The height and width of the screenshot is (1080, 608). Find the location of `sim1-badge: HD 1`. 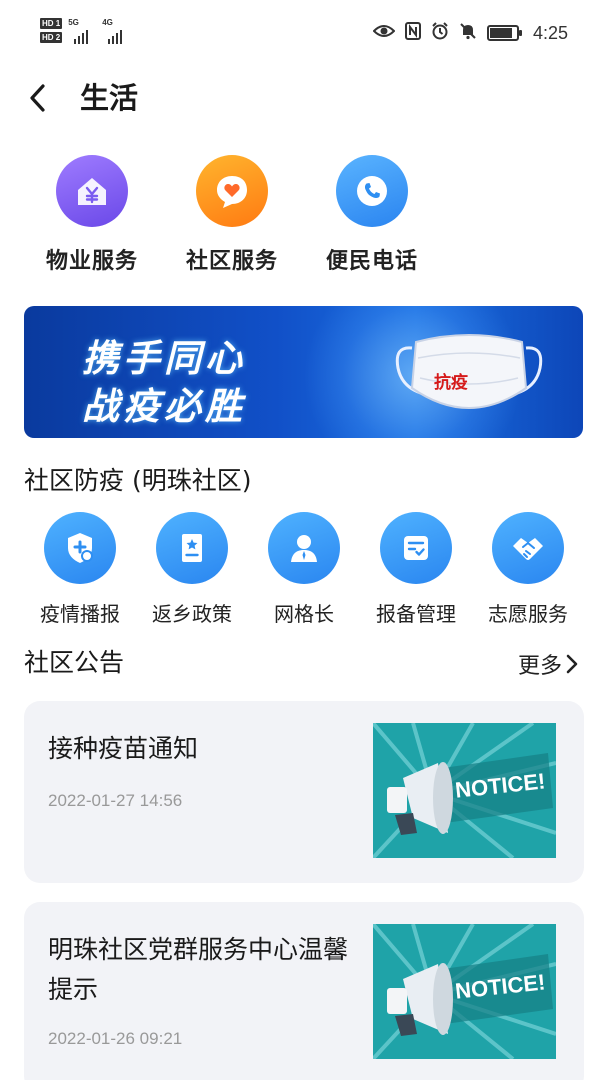

sim1-badge: HD 1 is located at coordinates (51, 23).